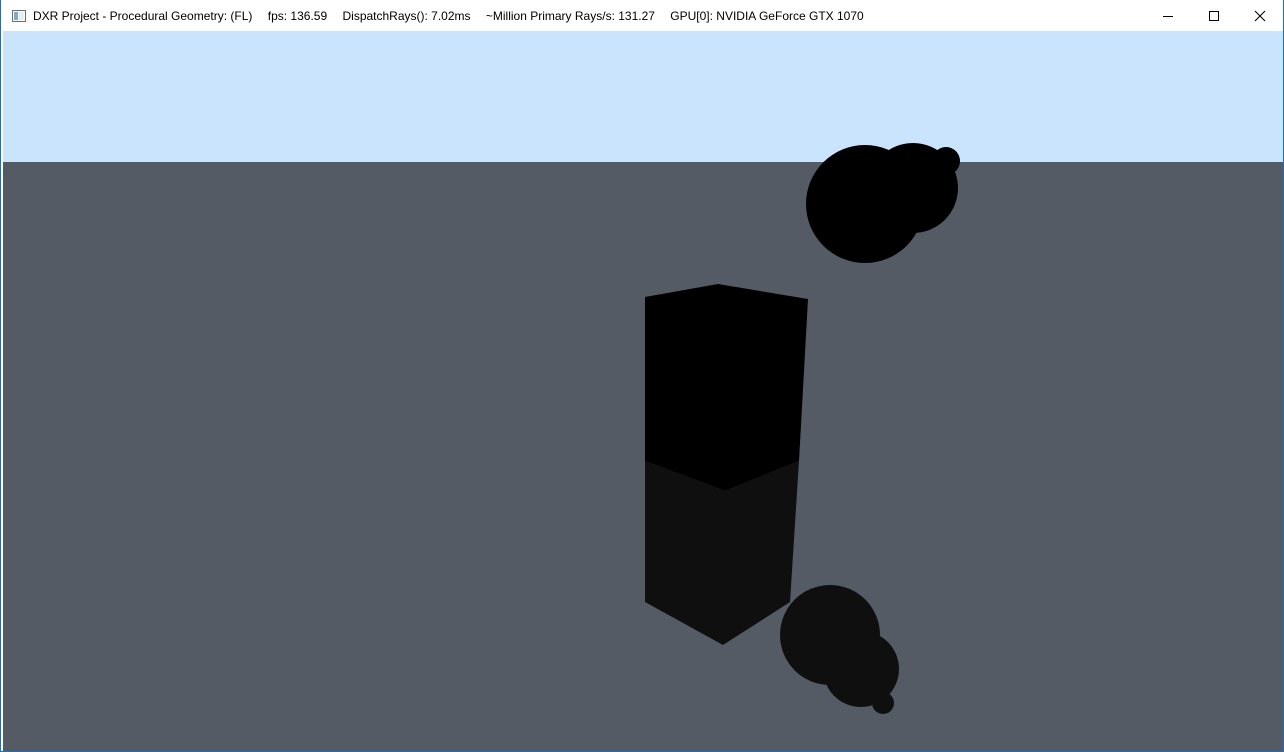 Image resolution: width=1284 pixels, height=752 pixels. Describe the element at coordinates (297, 15) in the screenshot. I see `fps-readout: fps: 136.59` at that location.